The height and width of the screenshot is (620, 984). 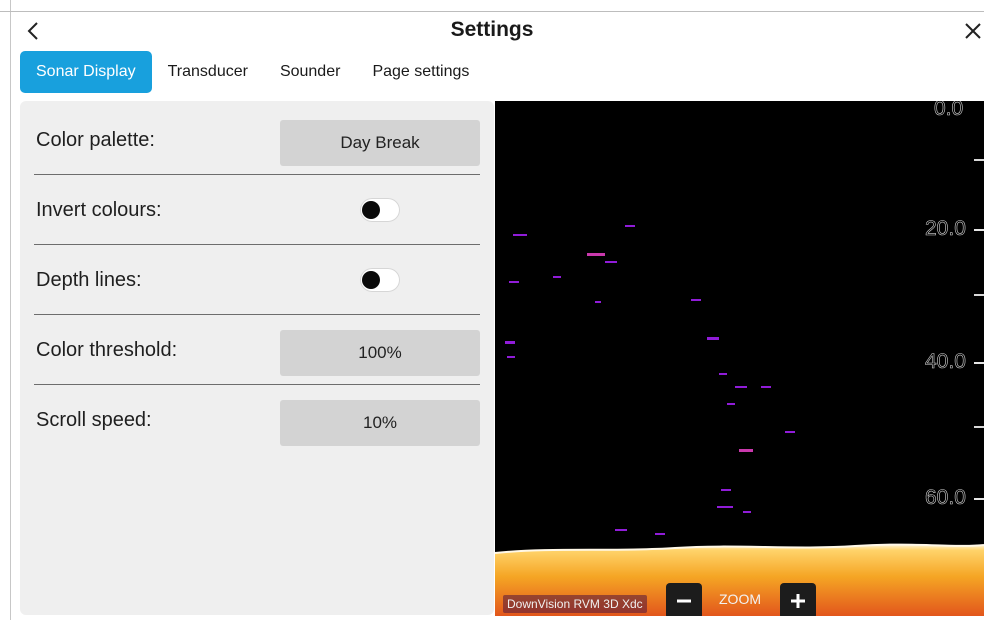 What do you see at coordinates (310, 72) in the screenshot?
I see `tab-sounder: Sounder` at bounding box center [310, 72].